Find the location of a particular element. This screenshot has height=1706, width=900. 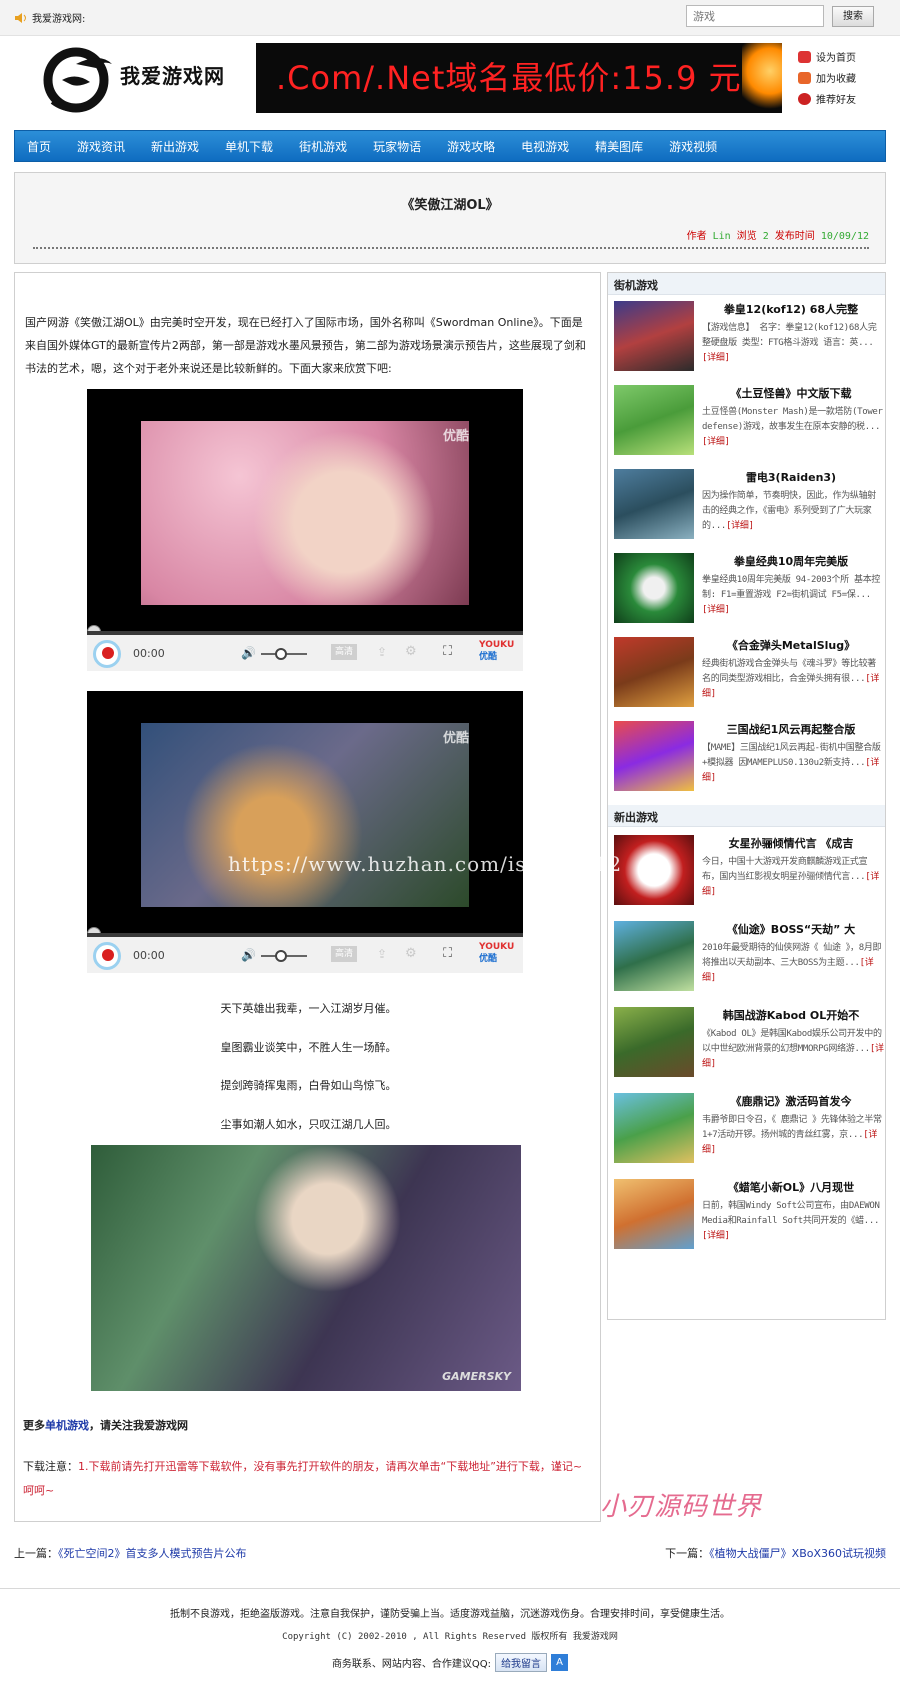

views-label: 浏览 is located at coordinates (746, 236).